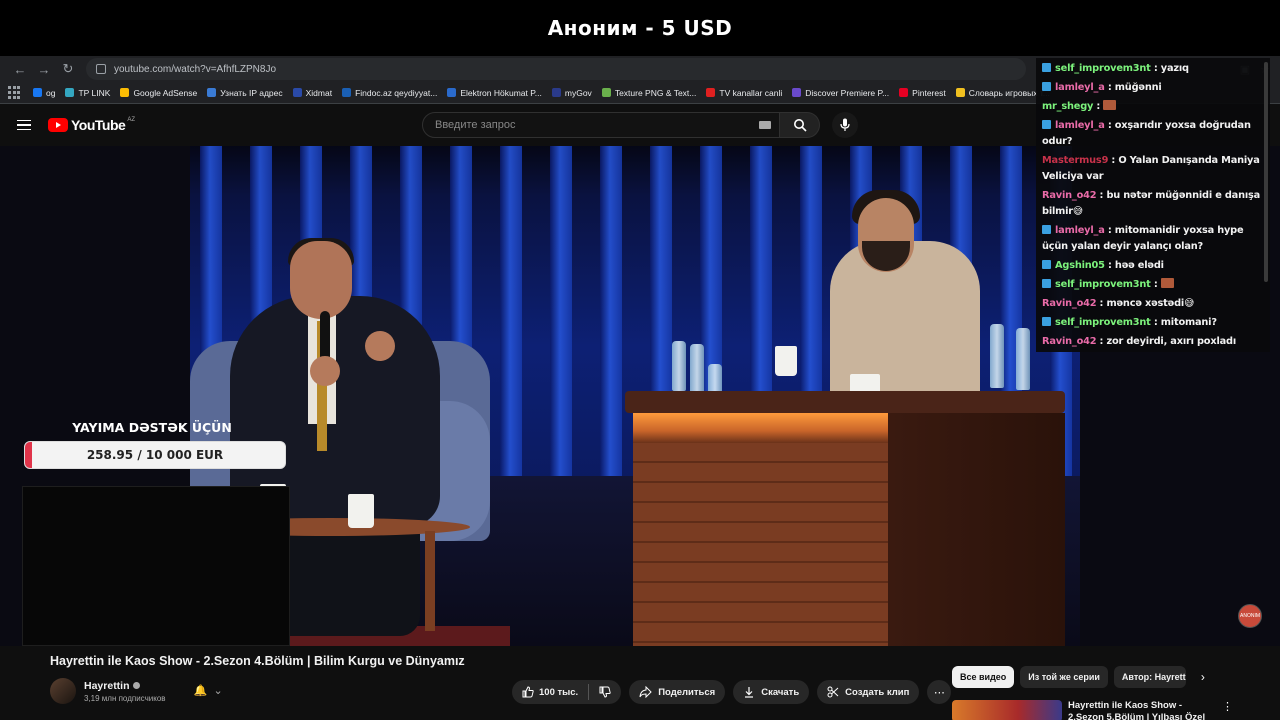 The width and height of the screenshot is (1280, 720). I want to click on chip-author: Автор: Hayrettin, so click(1149, 677).